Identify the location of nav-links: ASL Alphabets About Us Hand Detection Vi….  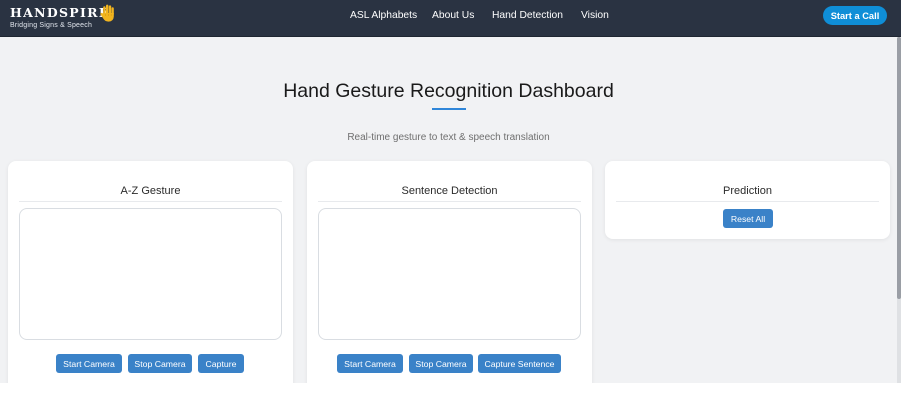
(450, 16).